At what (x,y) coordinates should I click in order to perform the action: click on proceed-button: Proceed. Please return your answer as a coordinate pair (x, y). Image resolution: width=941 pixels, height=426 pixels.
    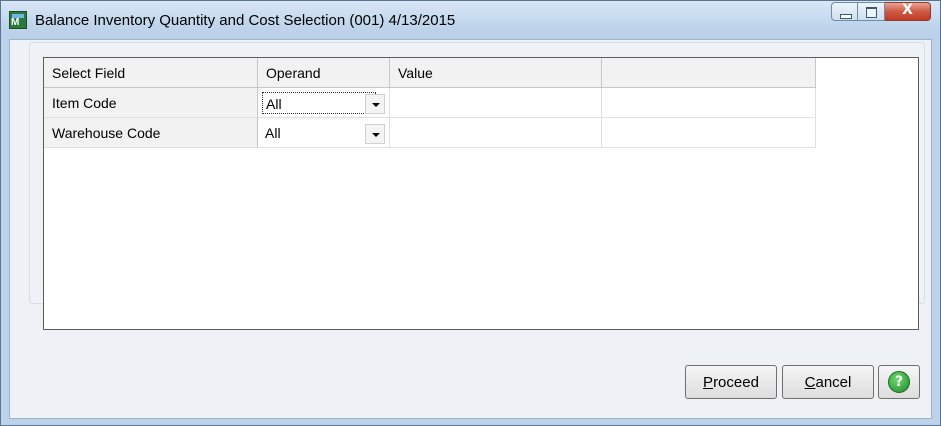
    Looking at the image, I should click on (731, 382).